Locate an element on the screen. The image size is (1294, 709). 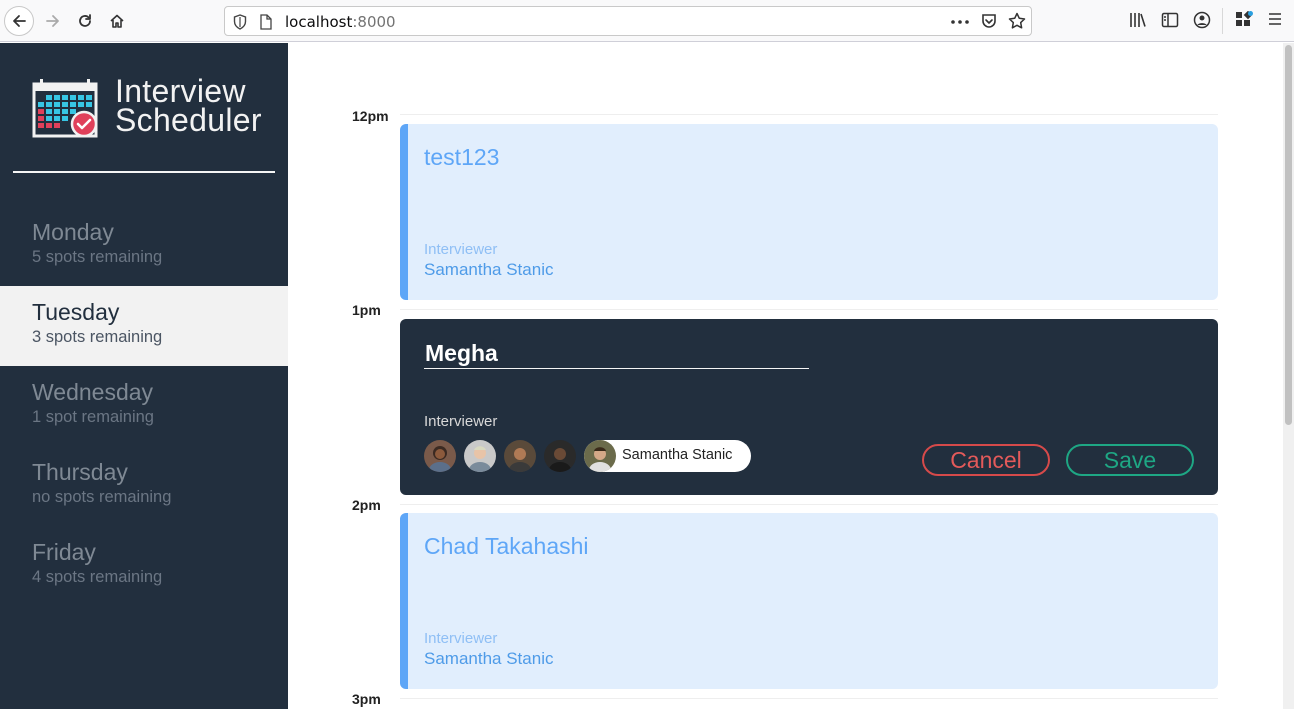
forward-button is located at coordinates (53, 21).